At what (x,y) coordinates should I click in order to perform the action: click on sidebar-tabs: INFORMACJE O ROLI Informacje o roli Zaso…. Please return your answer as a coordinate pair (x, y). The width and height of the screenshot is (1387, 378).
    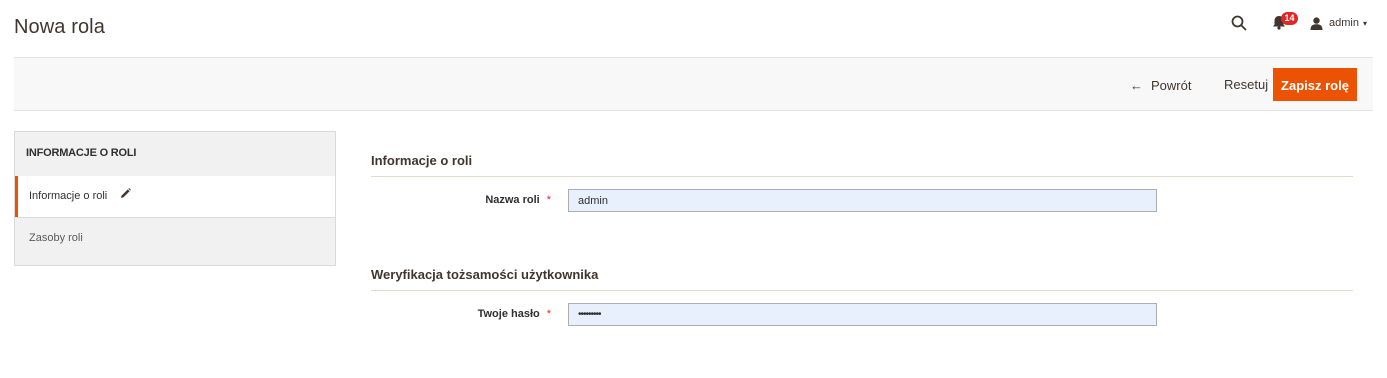
    Looking at the image, I should click on (175, 198).